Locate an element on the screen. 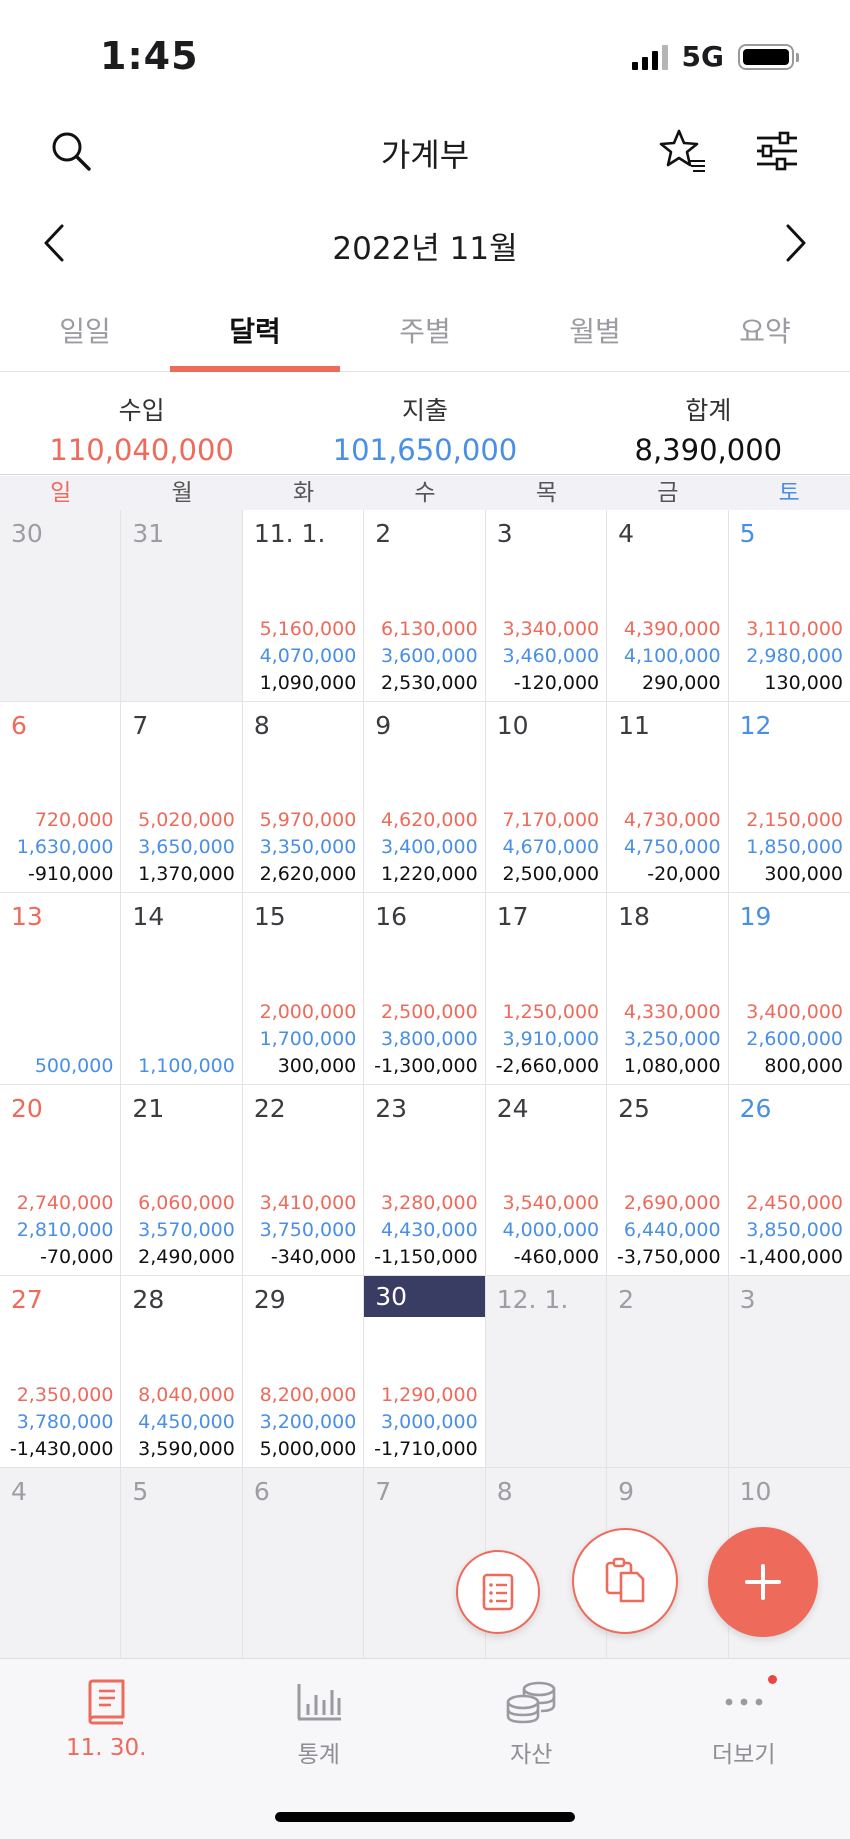  calendar-day: 6 720,000 1,630,000 -910,000 is located at coordinates (61, 797).